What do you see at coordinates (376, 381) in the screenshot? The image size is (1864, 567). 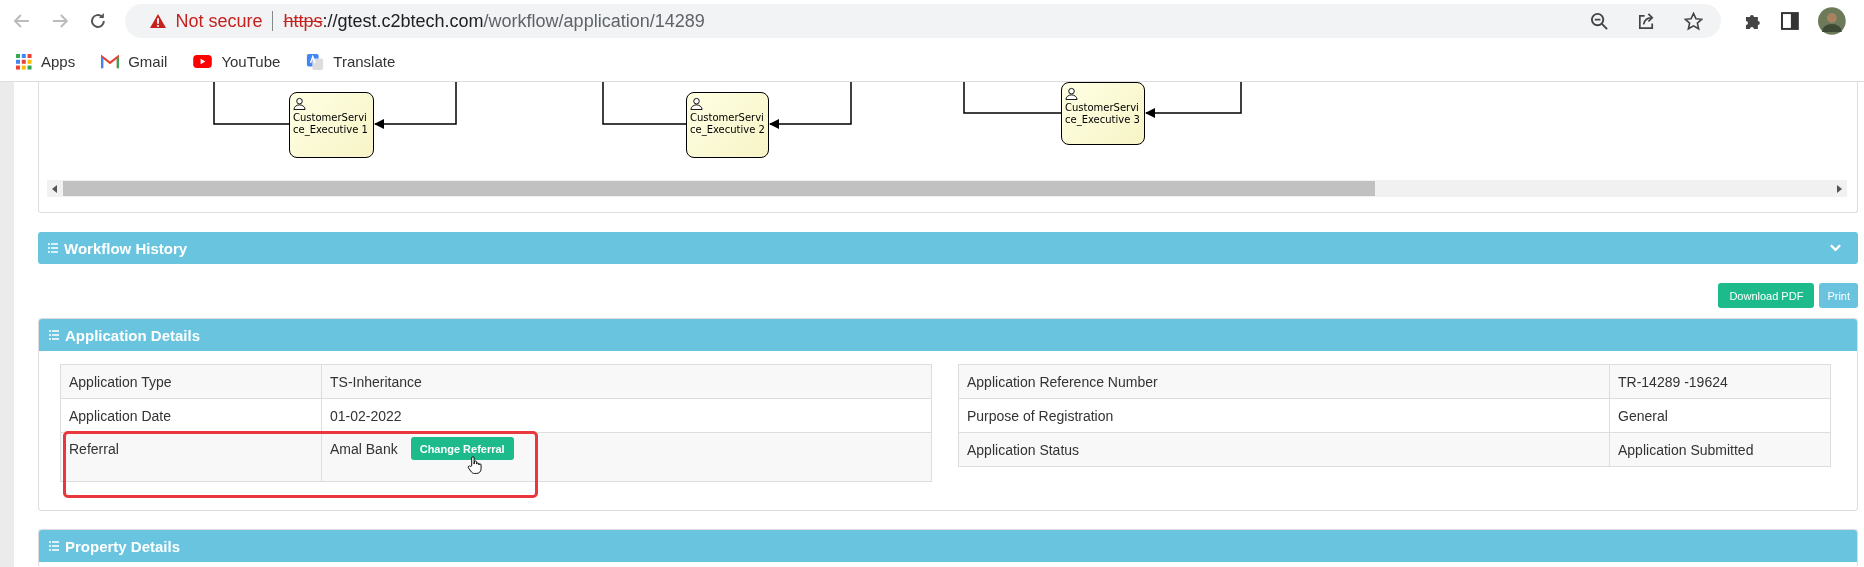 I see `cell-value: TS-Inheritance` at bounding box center [376, 381].